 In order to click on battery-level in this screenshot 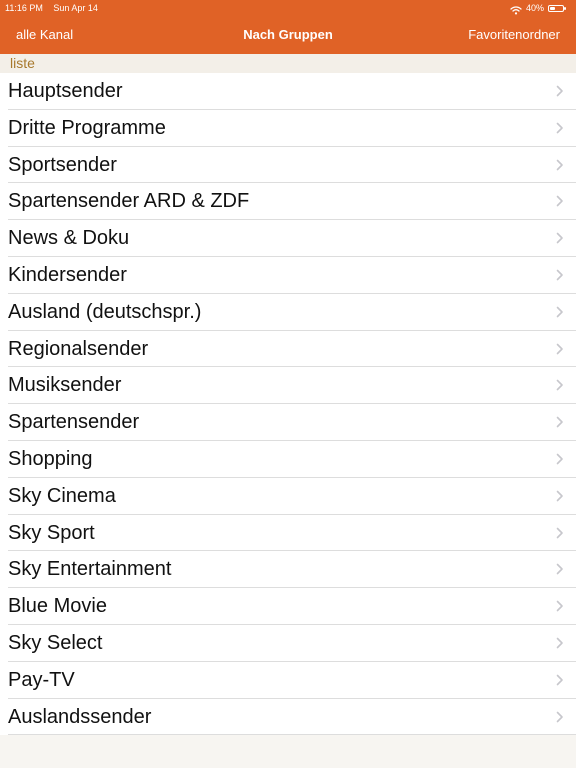, I will do `click(552, 8)`.